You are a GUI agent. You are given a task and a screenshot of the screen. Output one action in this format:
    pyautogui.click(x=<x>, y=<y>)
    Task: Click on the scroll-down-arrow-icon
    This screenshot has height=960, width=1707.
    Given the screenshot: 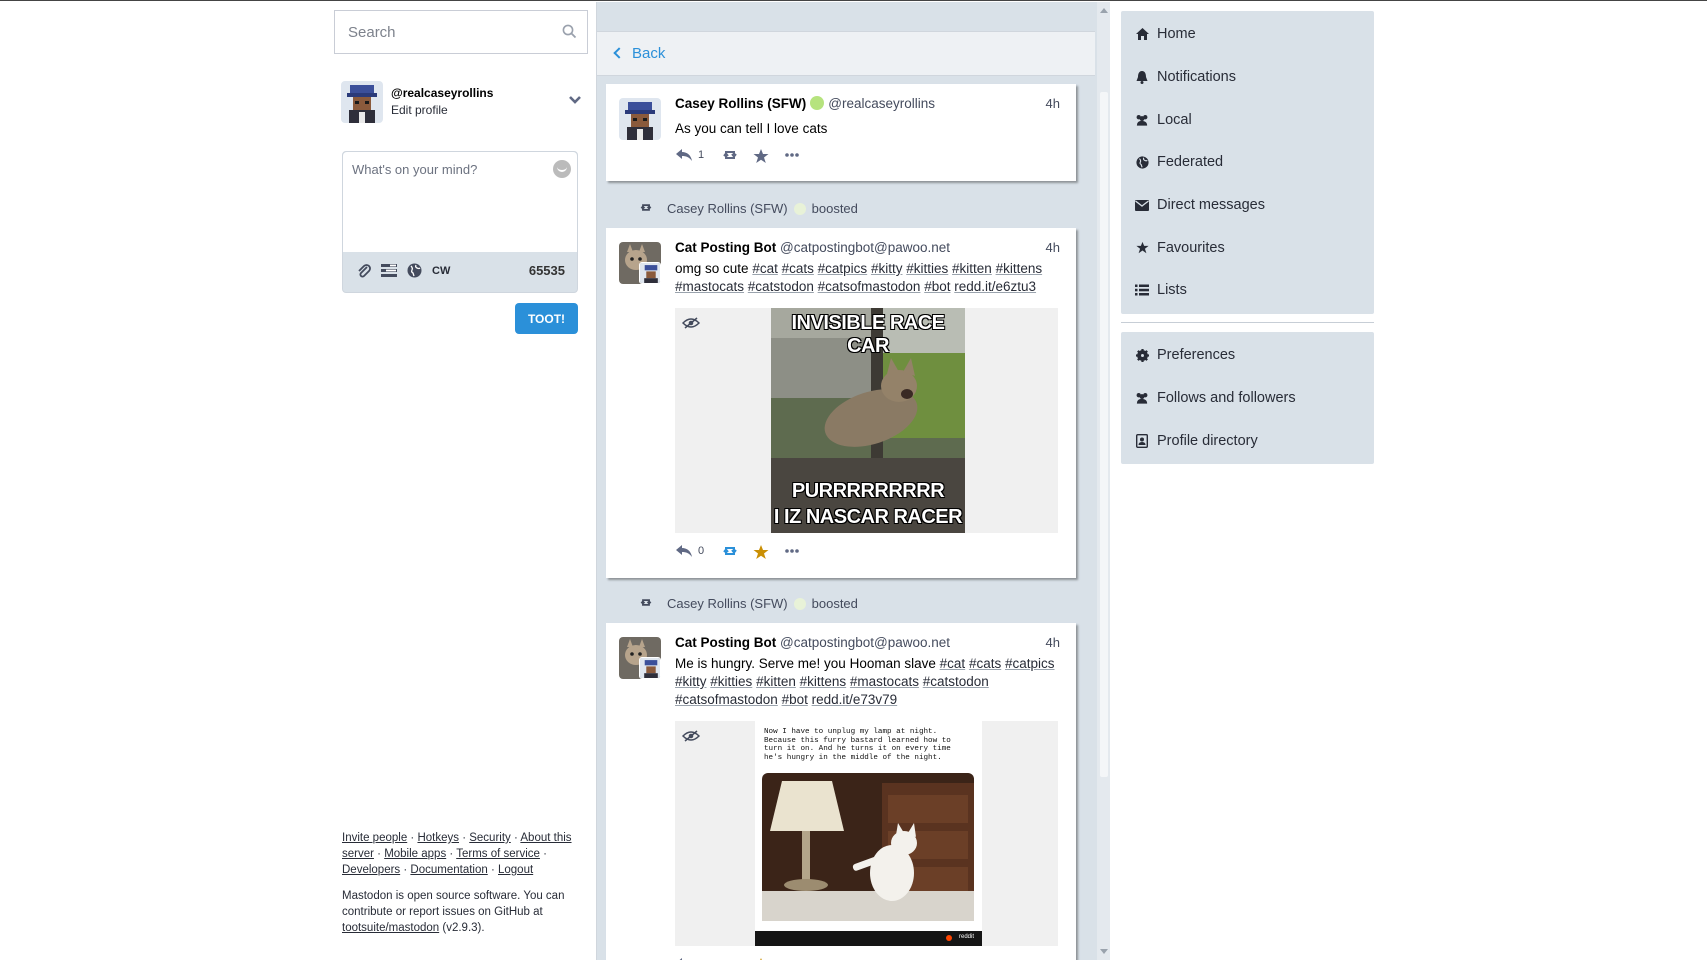 What is the action you would take?
    pyautogui.click(x=1104, y=951)
    